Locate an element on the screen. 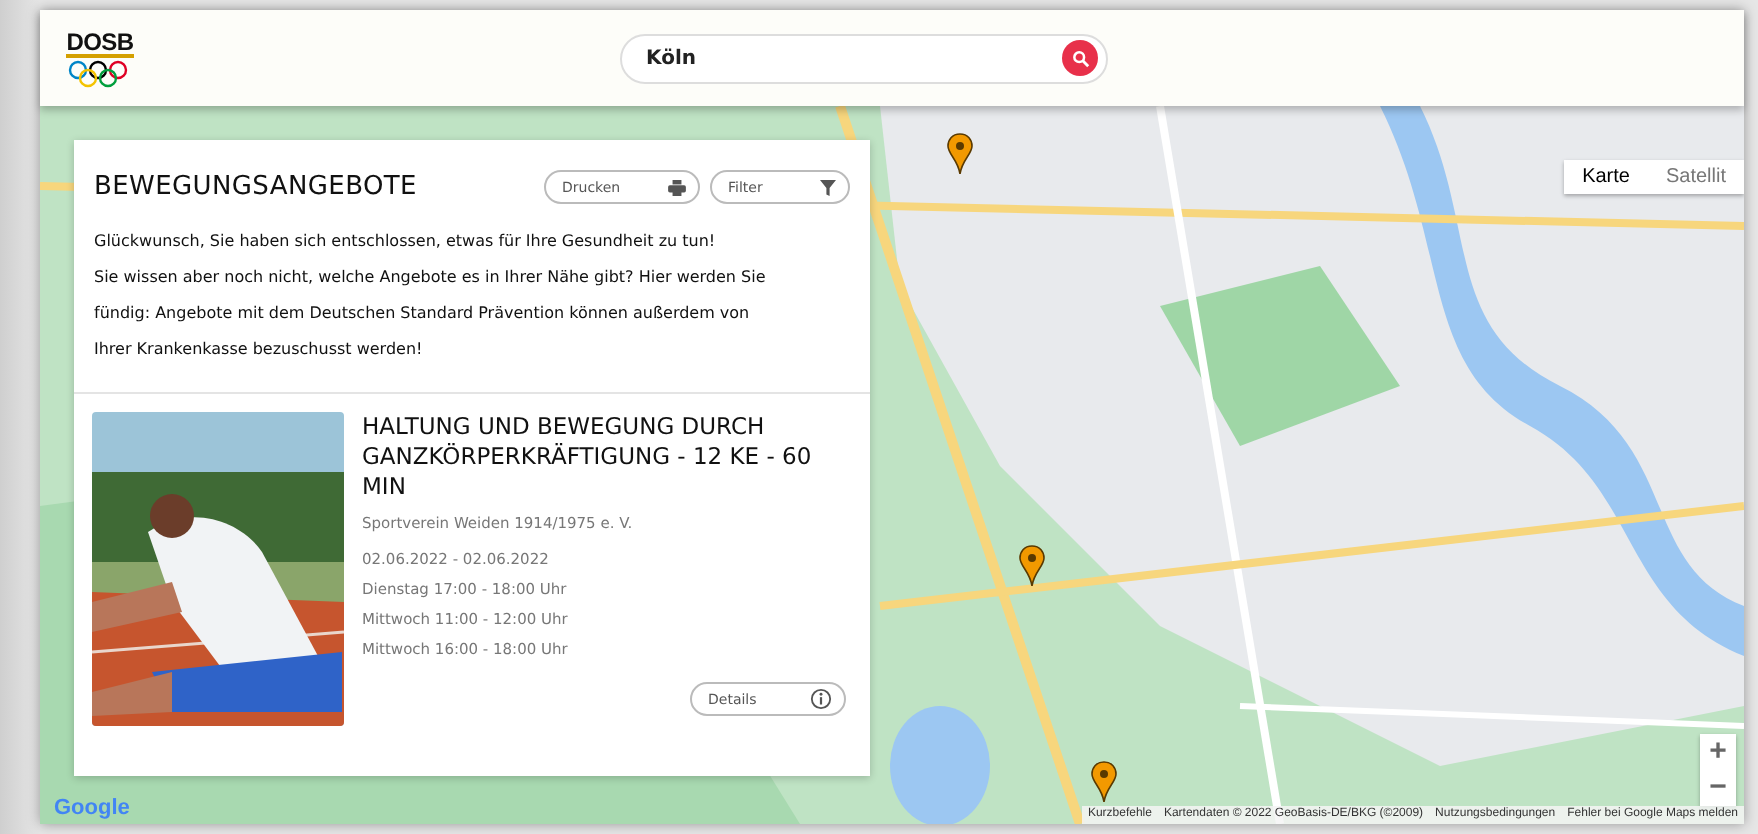 The width and height of the screenshot is (1758, 834). logo-wordmark: DOSB is located at coordinates (100, 43).